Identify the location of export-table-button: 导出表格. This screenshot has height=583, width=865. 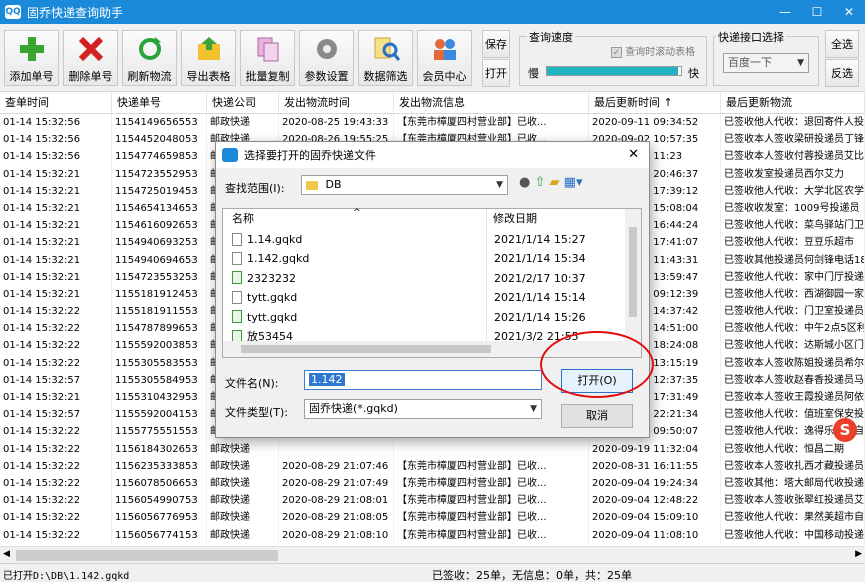
(208, 58).